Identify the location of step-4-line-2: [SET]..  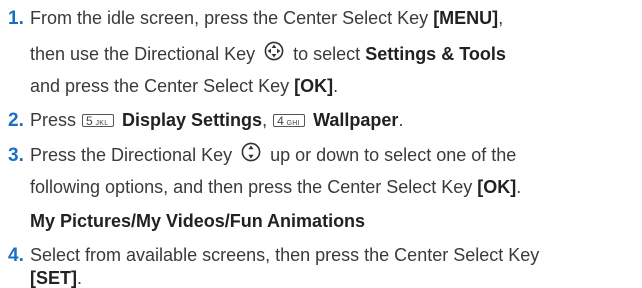
(56, 278).